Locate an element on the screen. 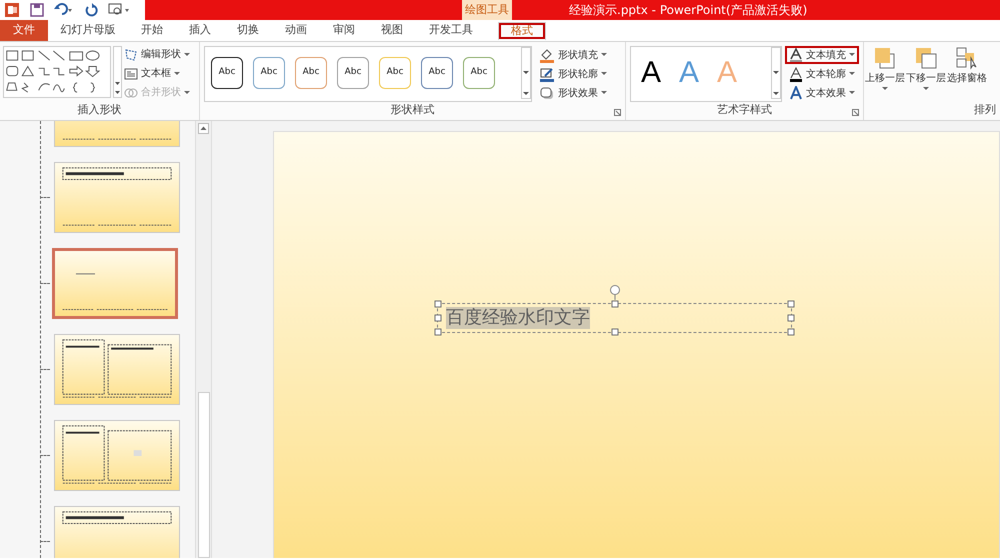 This screenshot has width=1000, height=559. ribbon-tab: 开始 is located at coordinates (152, 30).